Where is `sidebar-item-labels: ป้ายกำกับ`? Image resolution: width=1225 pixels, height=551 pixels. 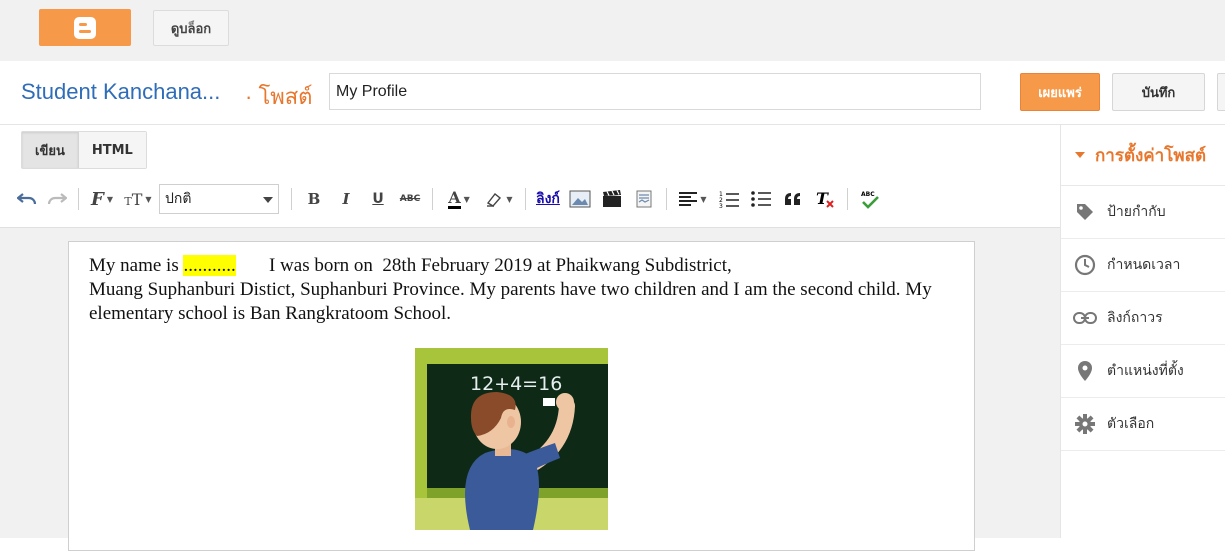
sidebar-item-labels: ป้ายกำกับ is located at coordinates (1143, 212).